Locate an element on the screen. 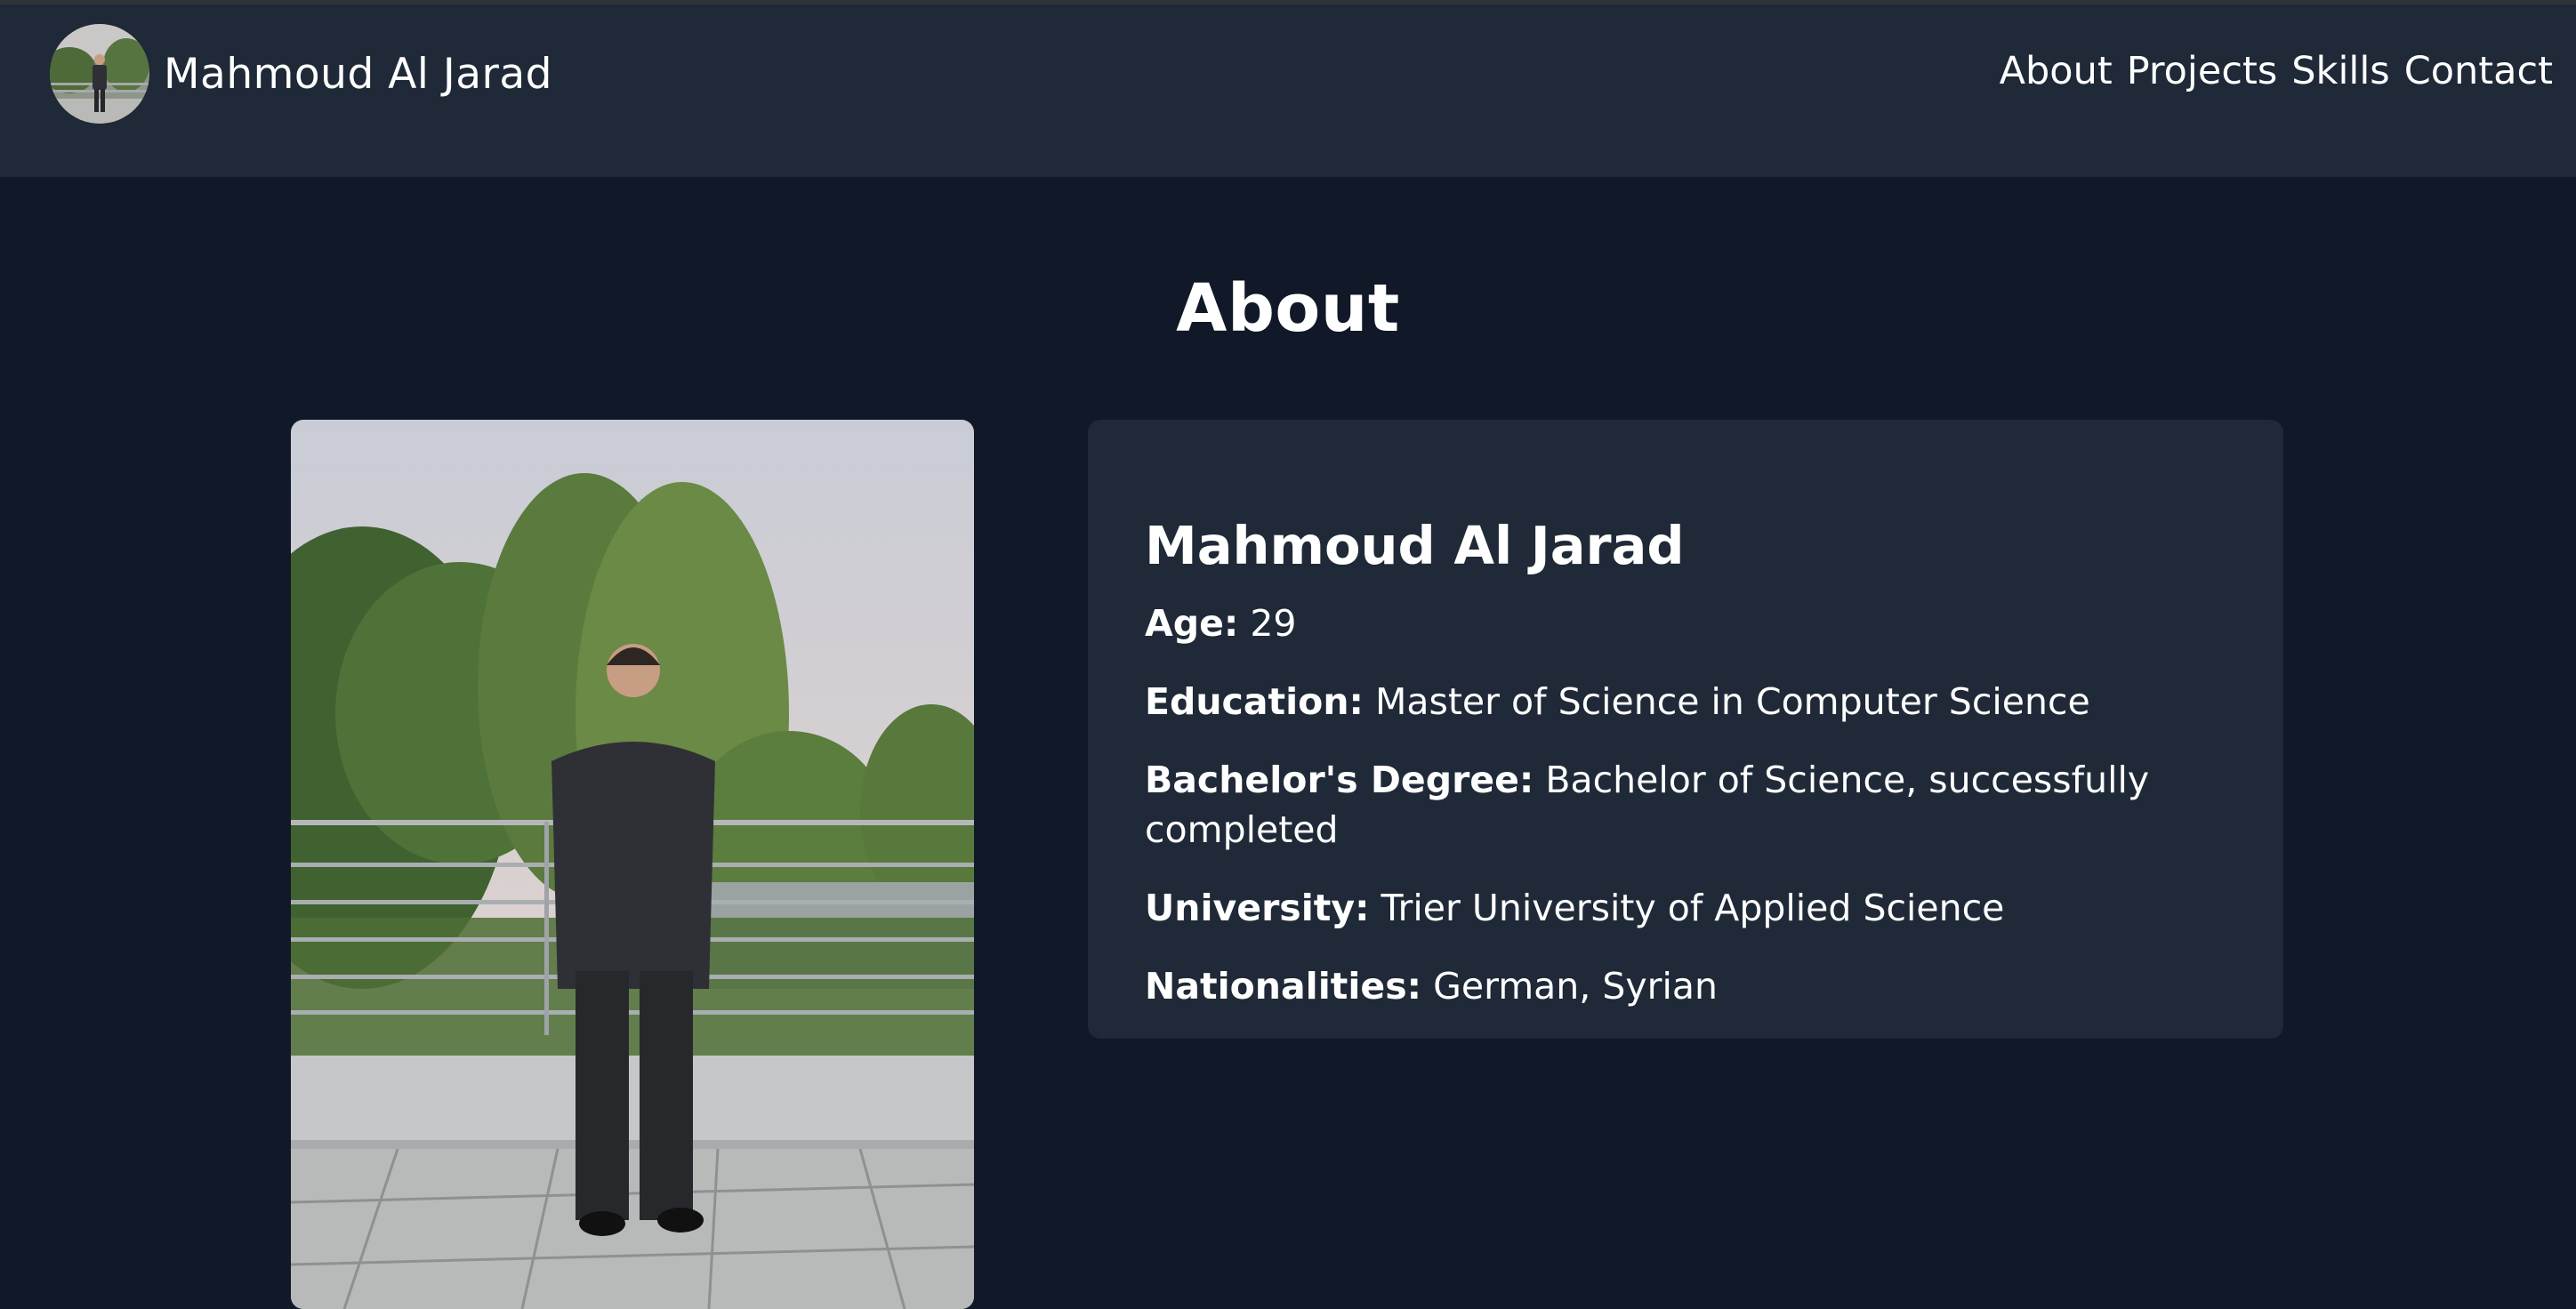 The image size is (2576, 1309). main-nav: About Projects Skills Contact is located at coordinates (2276, 71).